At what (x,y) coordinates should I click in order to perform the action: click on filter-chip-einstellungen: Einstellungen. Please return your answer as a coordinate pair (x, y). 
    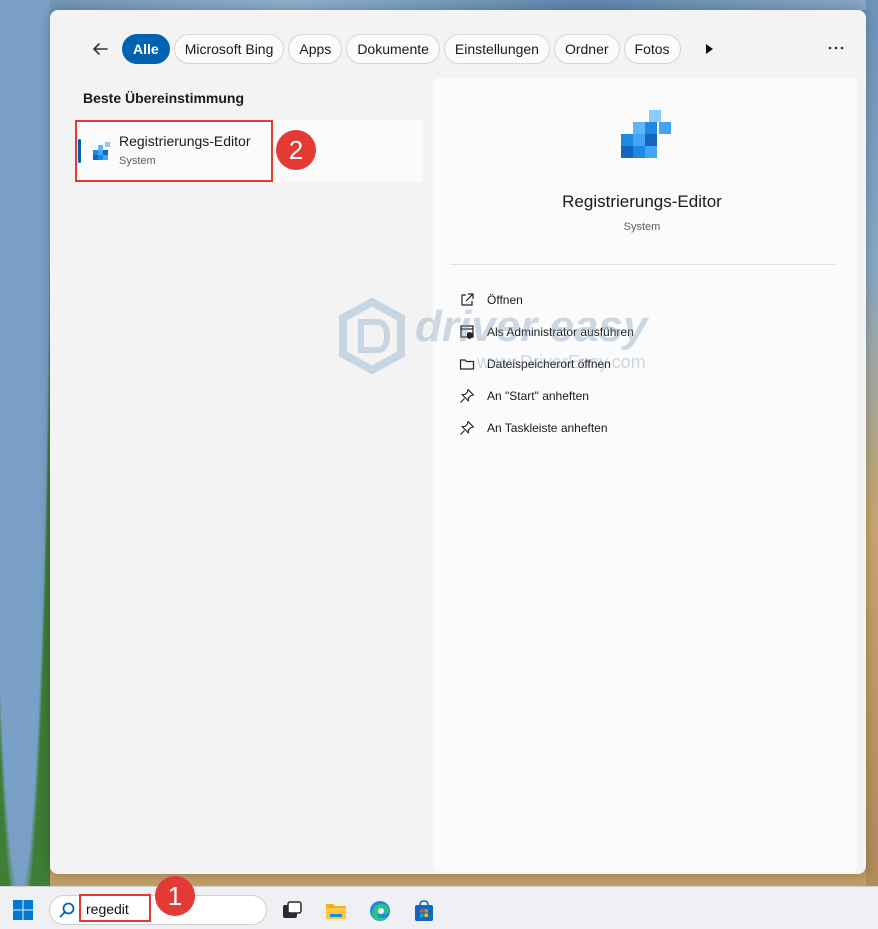
    Looking at the image, I should click on (496, 49).